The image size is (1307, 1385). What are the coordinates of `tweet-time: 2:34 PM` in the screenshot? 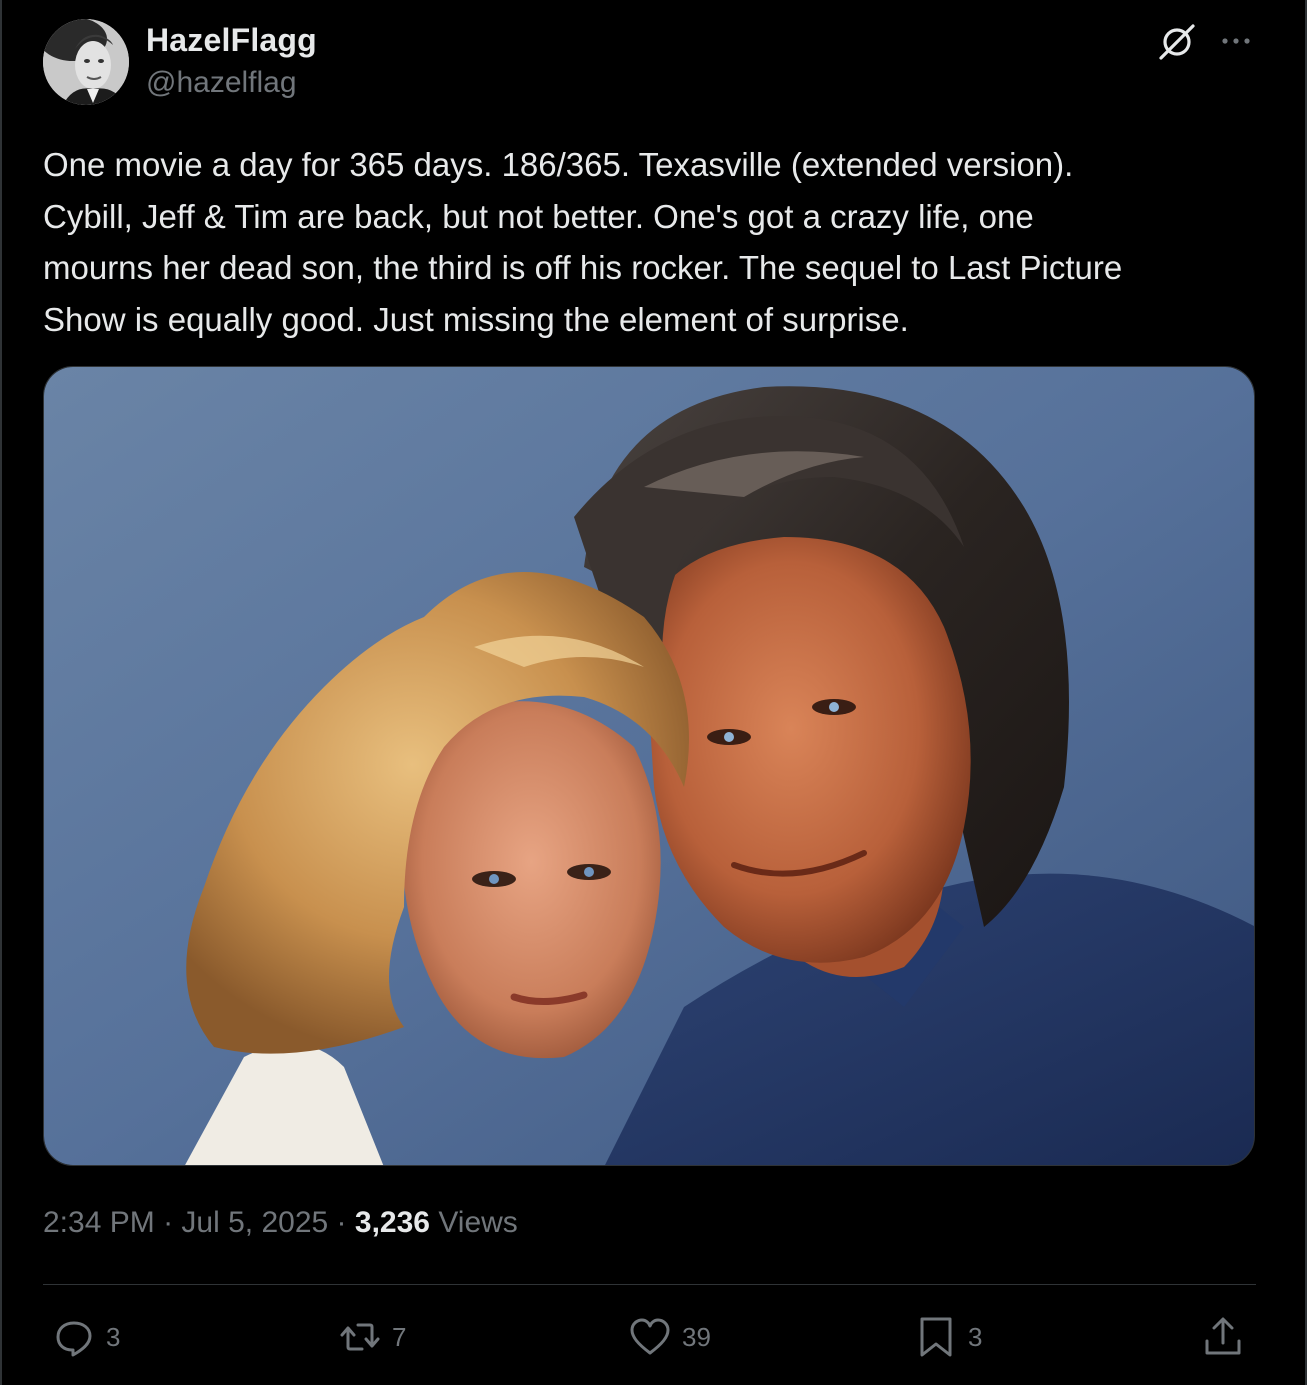 It's located at (99, 1222).